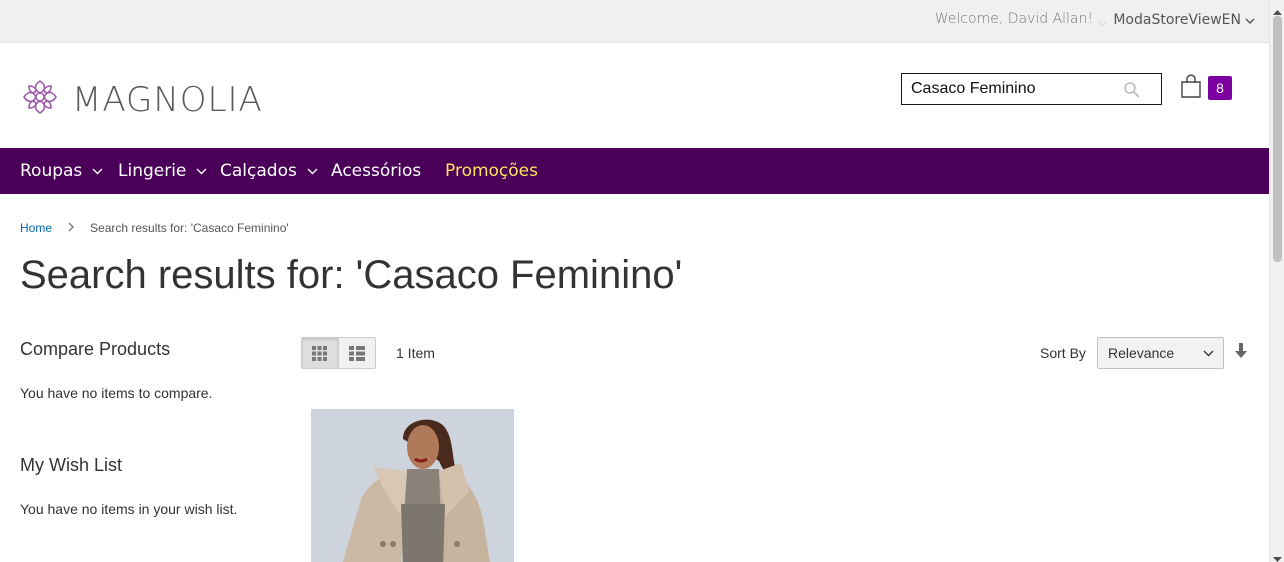 This screenshot has width=1284, height=562. Describe the element at coordinates (95, 349) in the screenshot. I see `compare-products-title: Compare Products` at that location.